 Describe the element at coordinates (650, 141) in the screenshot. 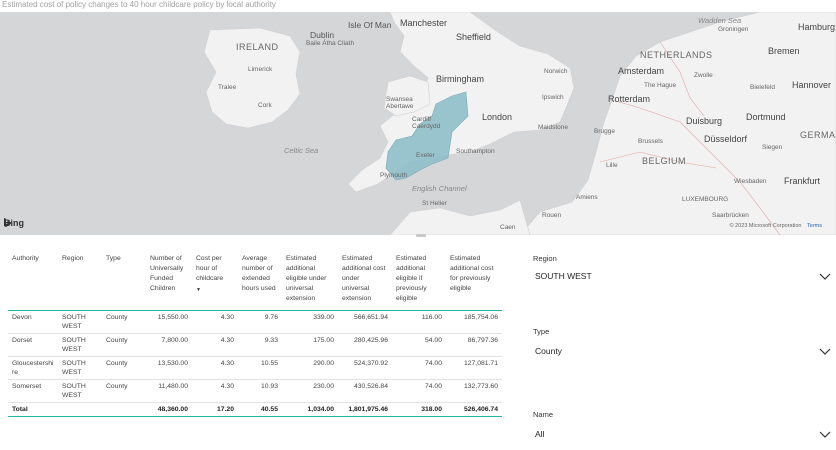

I see `map-label-brussels: Brussels` at that location.